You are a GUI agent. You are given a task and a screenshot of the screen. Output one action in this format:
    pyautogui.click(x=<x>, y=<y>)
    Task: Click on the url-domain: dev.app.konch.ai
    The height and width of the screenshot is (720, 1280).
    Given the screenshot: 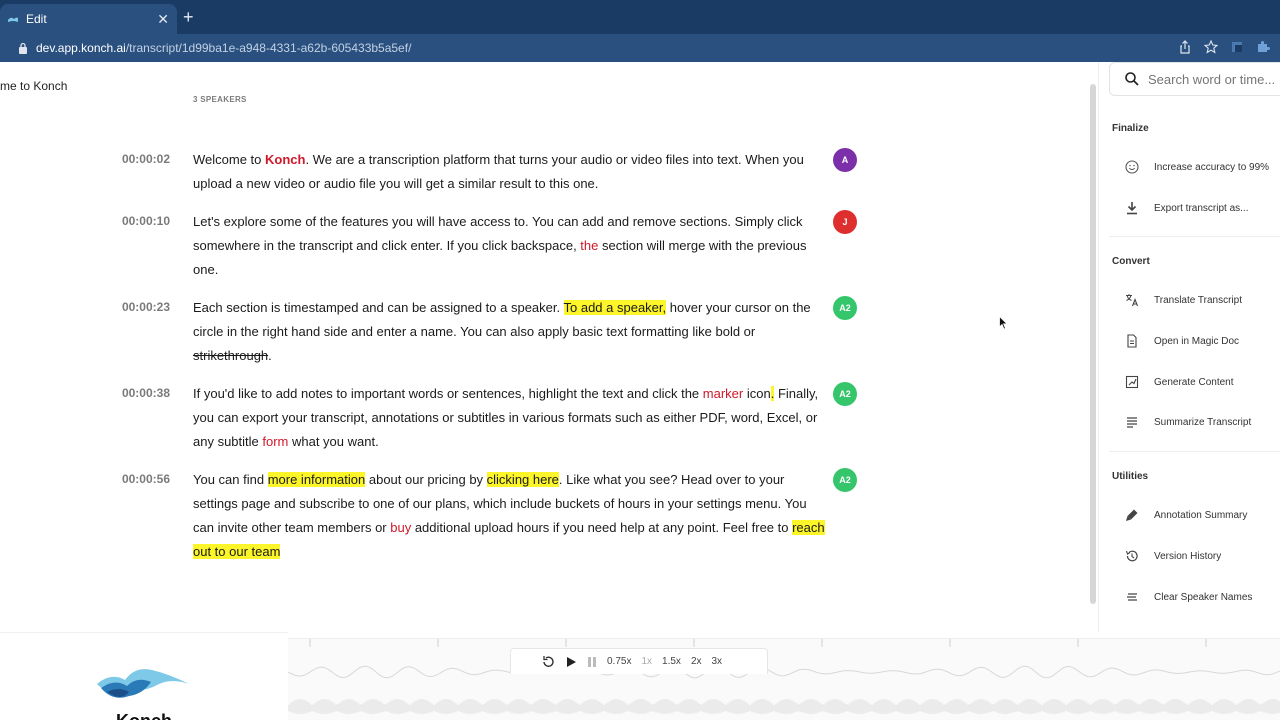 What is the action you would take?
    pyautogui.click(x=81, y=48)
    